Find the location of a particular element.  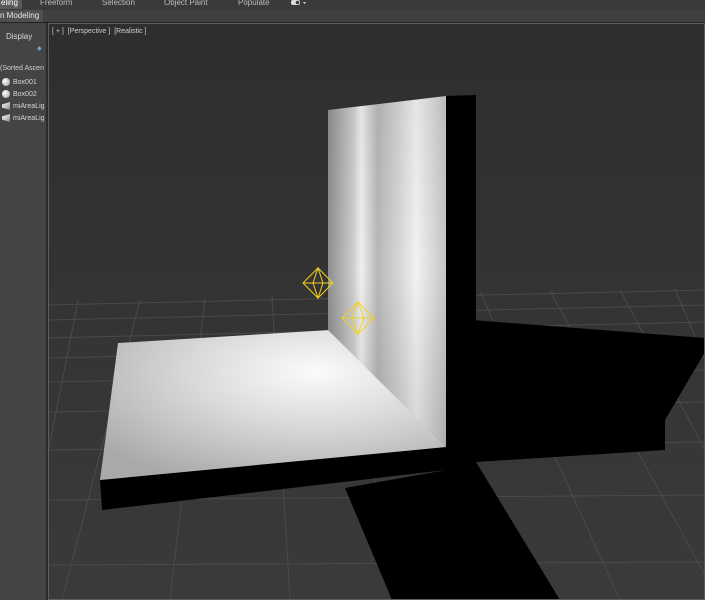

viewport-shading-menu: [Realistic ] is located at coordinates (130, 31).